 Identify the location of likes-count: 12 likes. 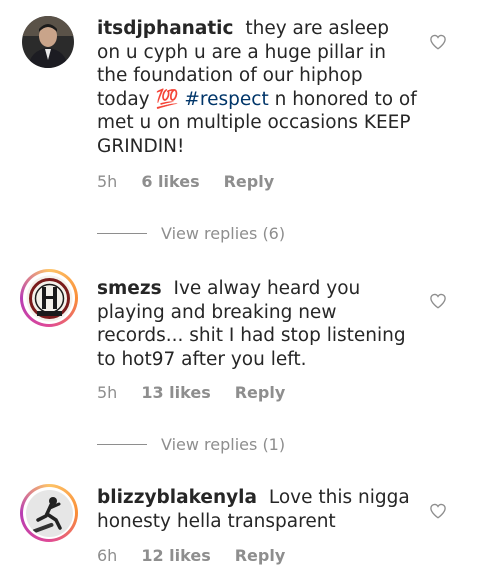
(175, 555).